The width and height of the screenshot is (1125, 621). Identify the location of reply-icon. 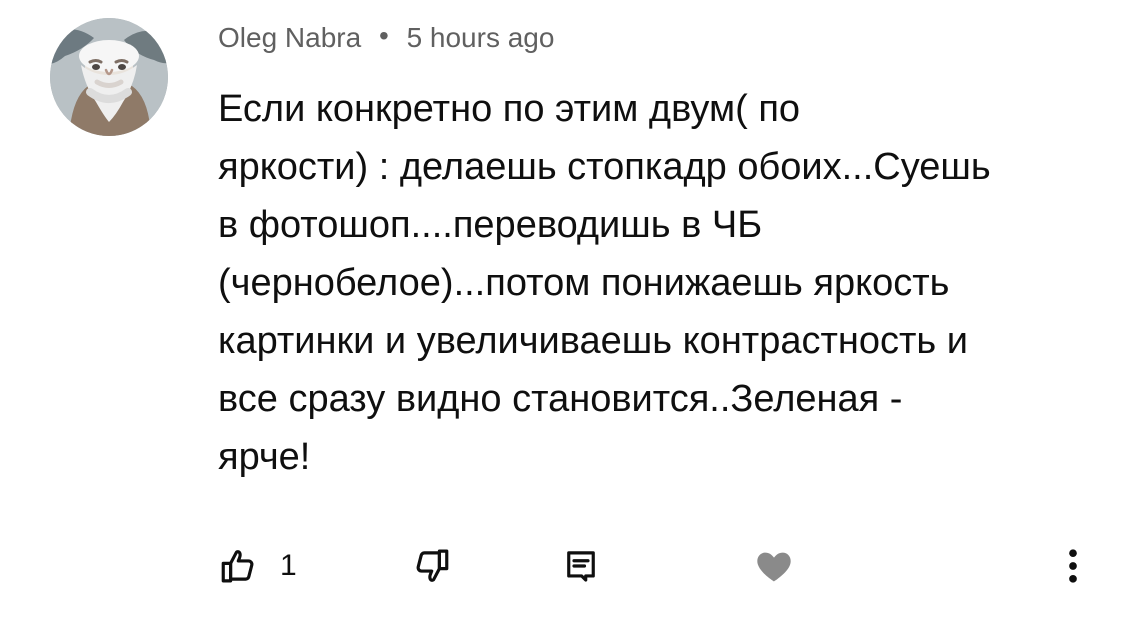
(581, 566).